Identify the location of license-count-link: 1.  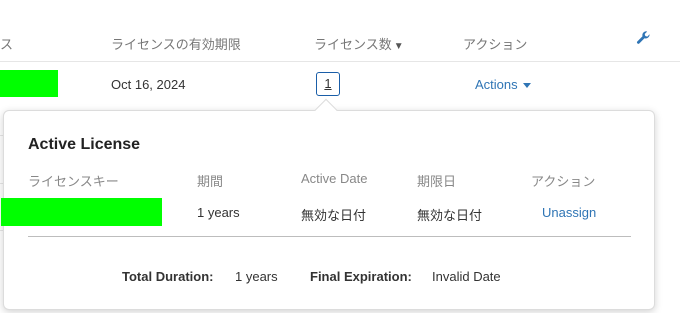
(328, 84).